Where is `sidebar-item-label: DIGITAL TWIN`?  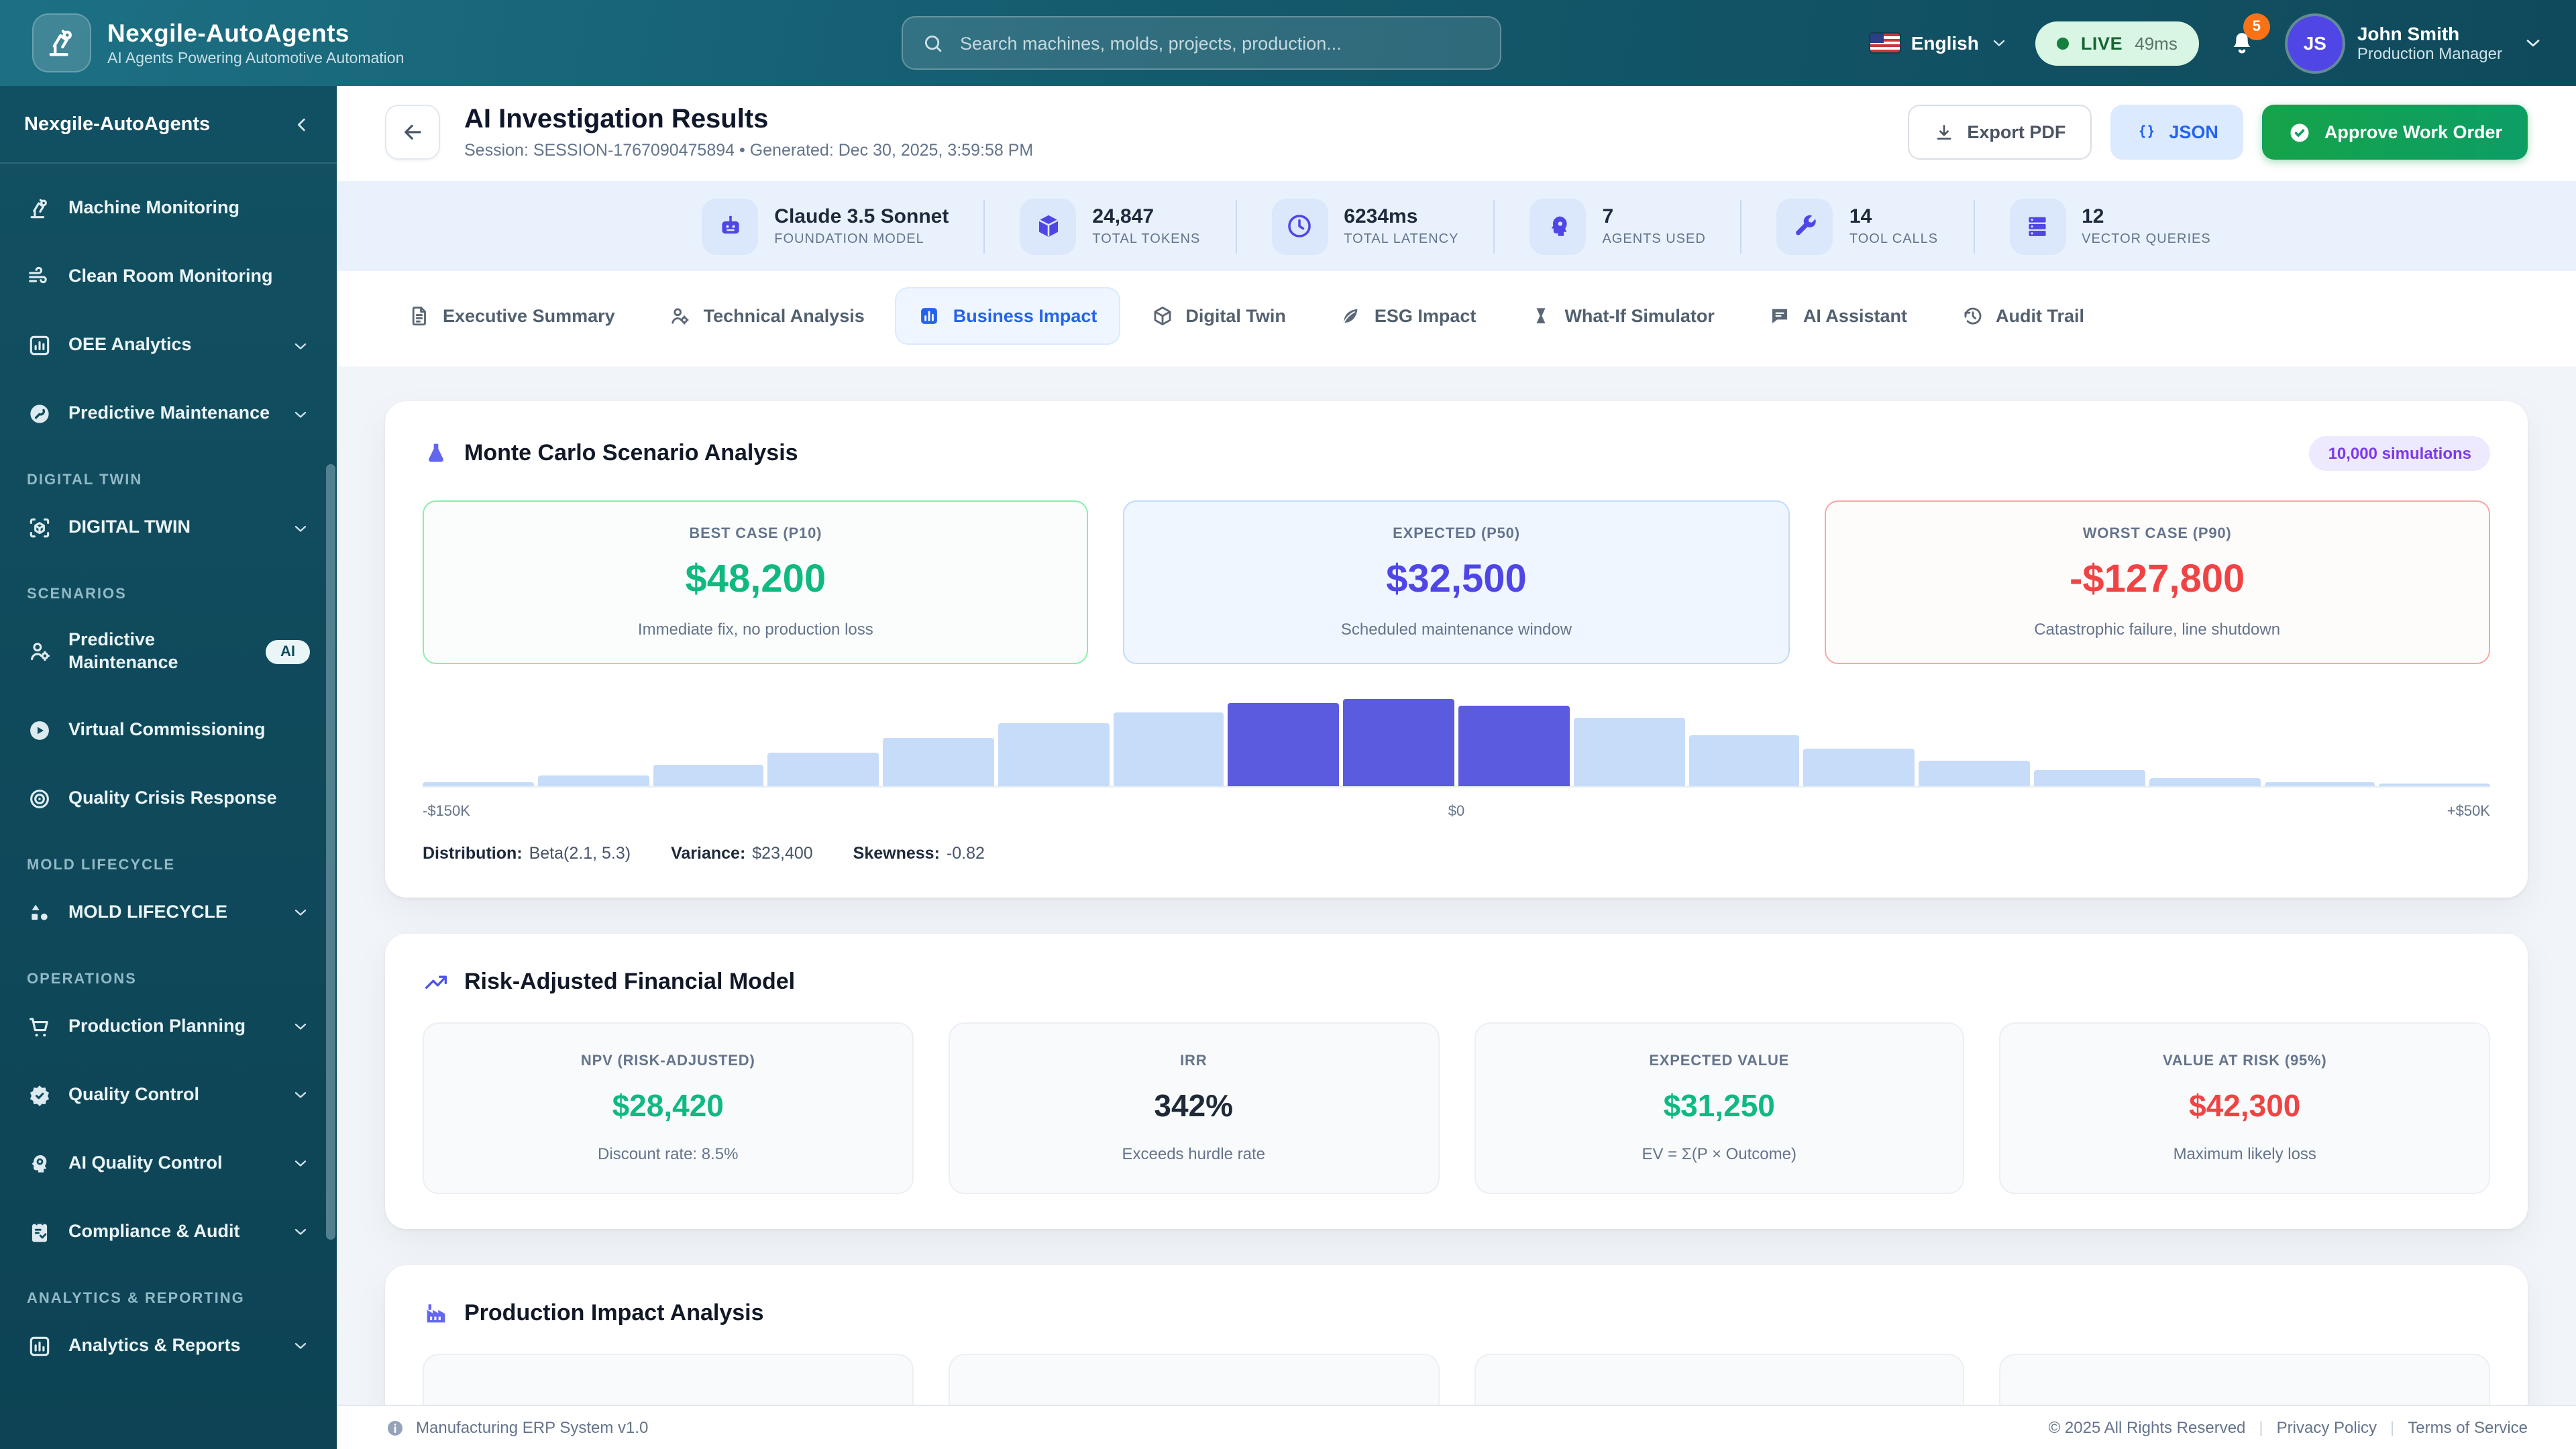
sidebar-item-label: DIGITAL TWIN is located at coordinates (129, 527).